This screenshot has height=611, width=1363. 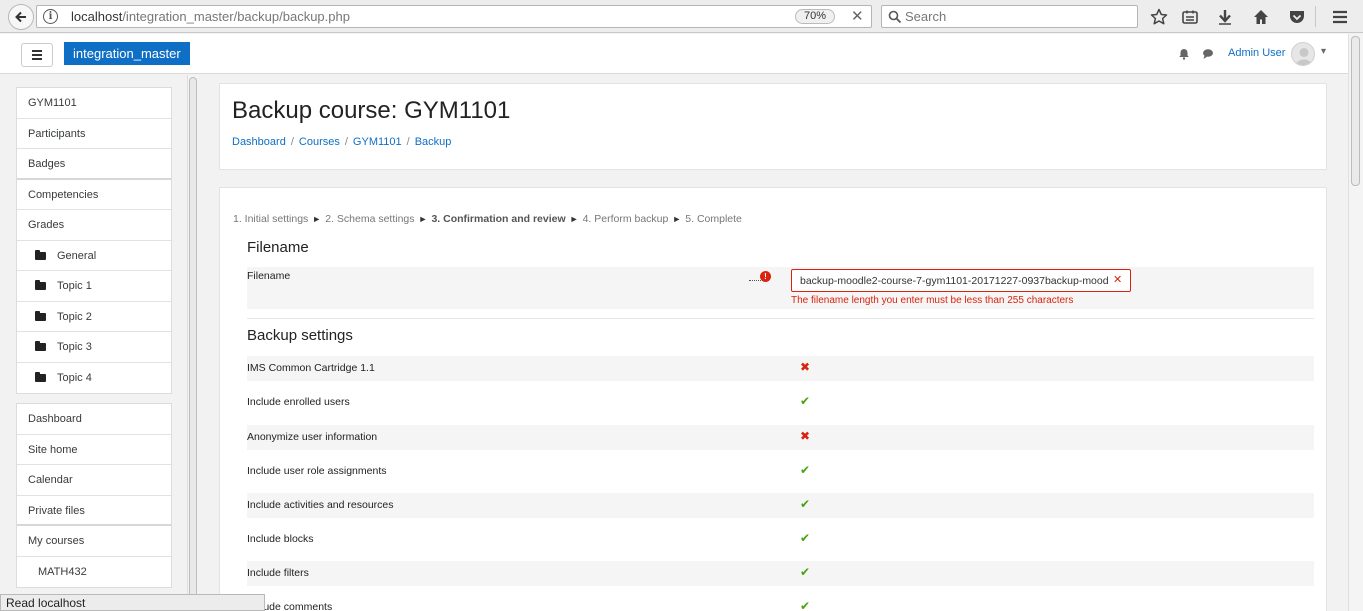 I want to click on drawer-item-calendar: Calendar, so click(x=94, y=480).